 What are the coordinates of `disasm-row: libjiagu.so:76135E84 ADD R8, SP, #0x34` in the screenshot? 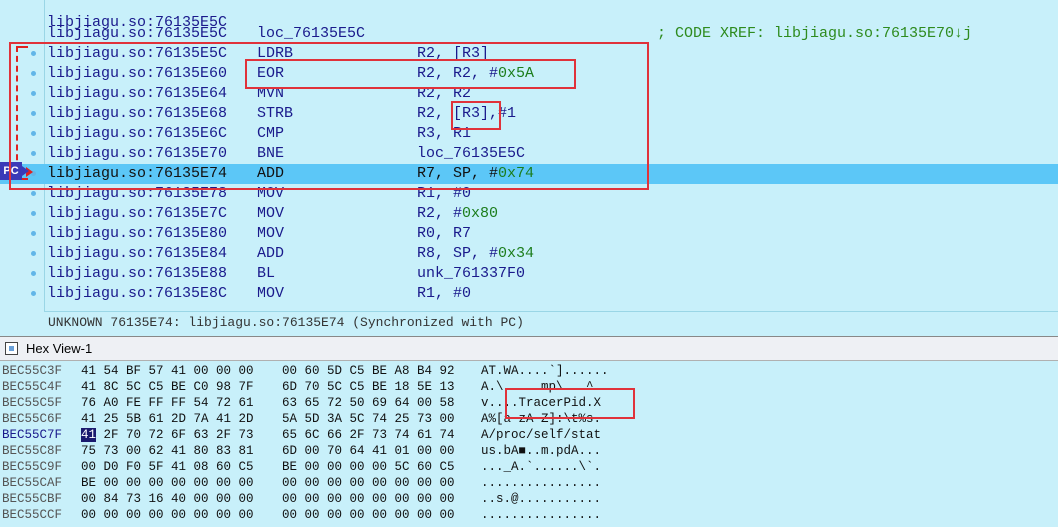 It's located at (529, 254).